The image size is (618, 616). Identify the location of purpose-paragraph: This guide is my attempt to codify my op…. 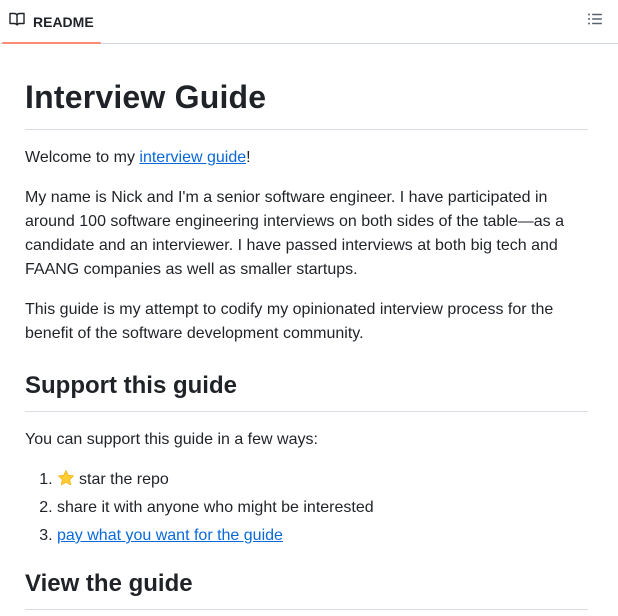
(289, 321).